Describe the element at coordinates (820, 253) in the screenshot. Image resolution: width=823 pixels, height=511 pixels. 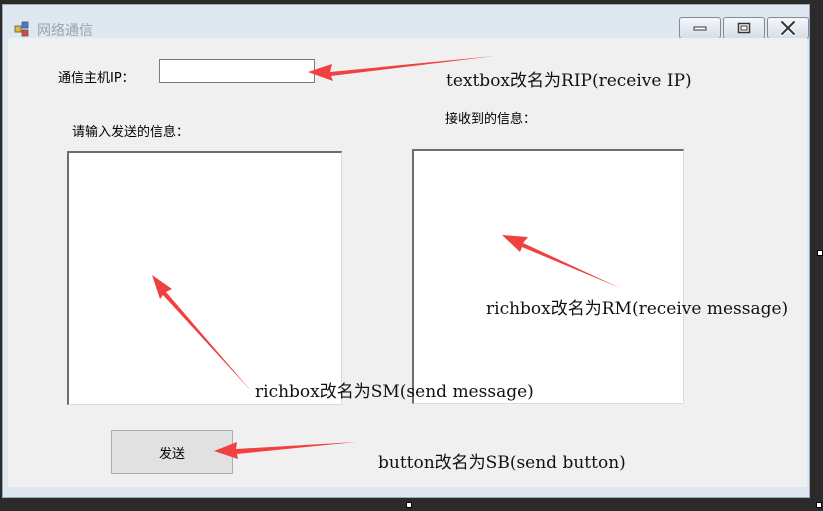
I see `resize-handle-right` at that location.